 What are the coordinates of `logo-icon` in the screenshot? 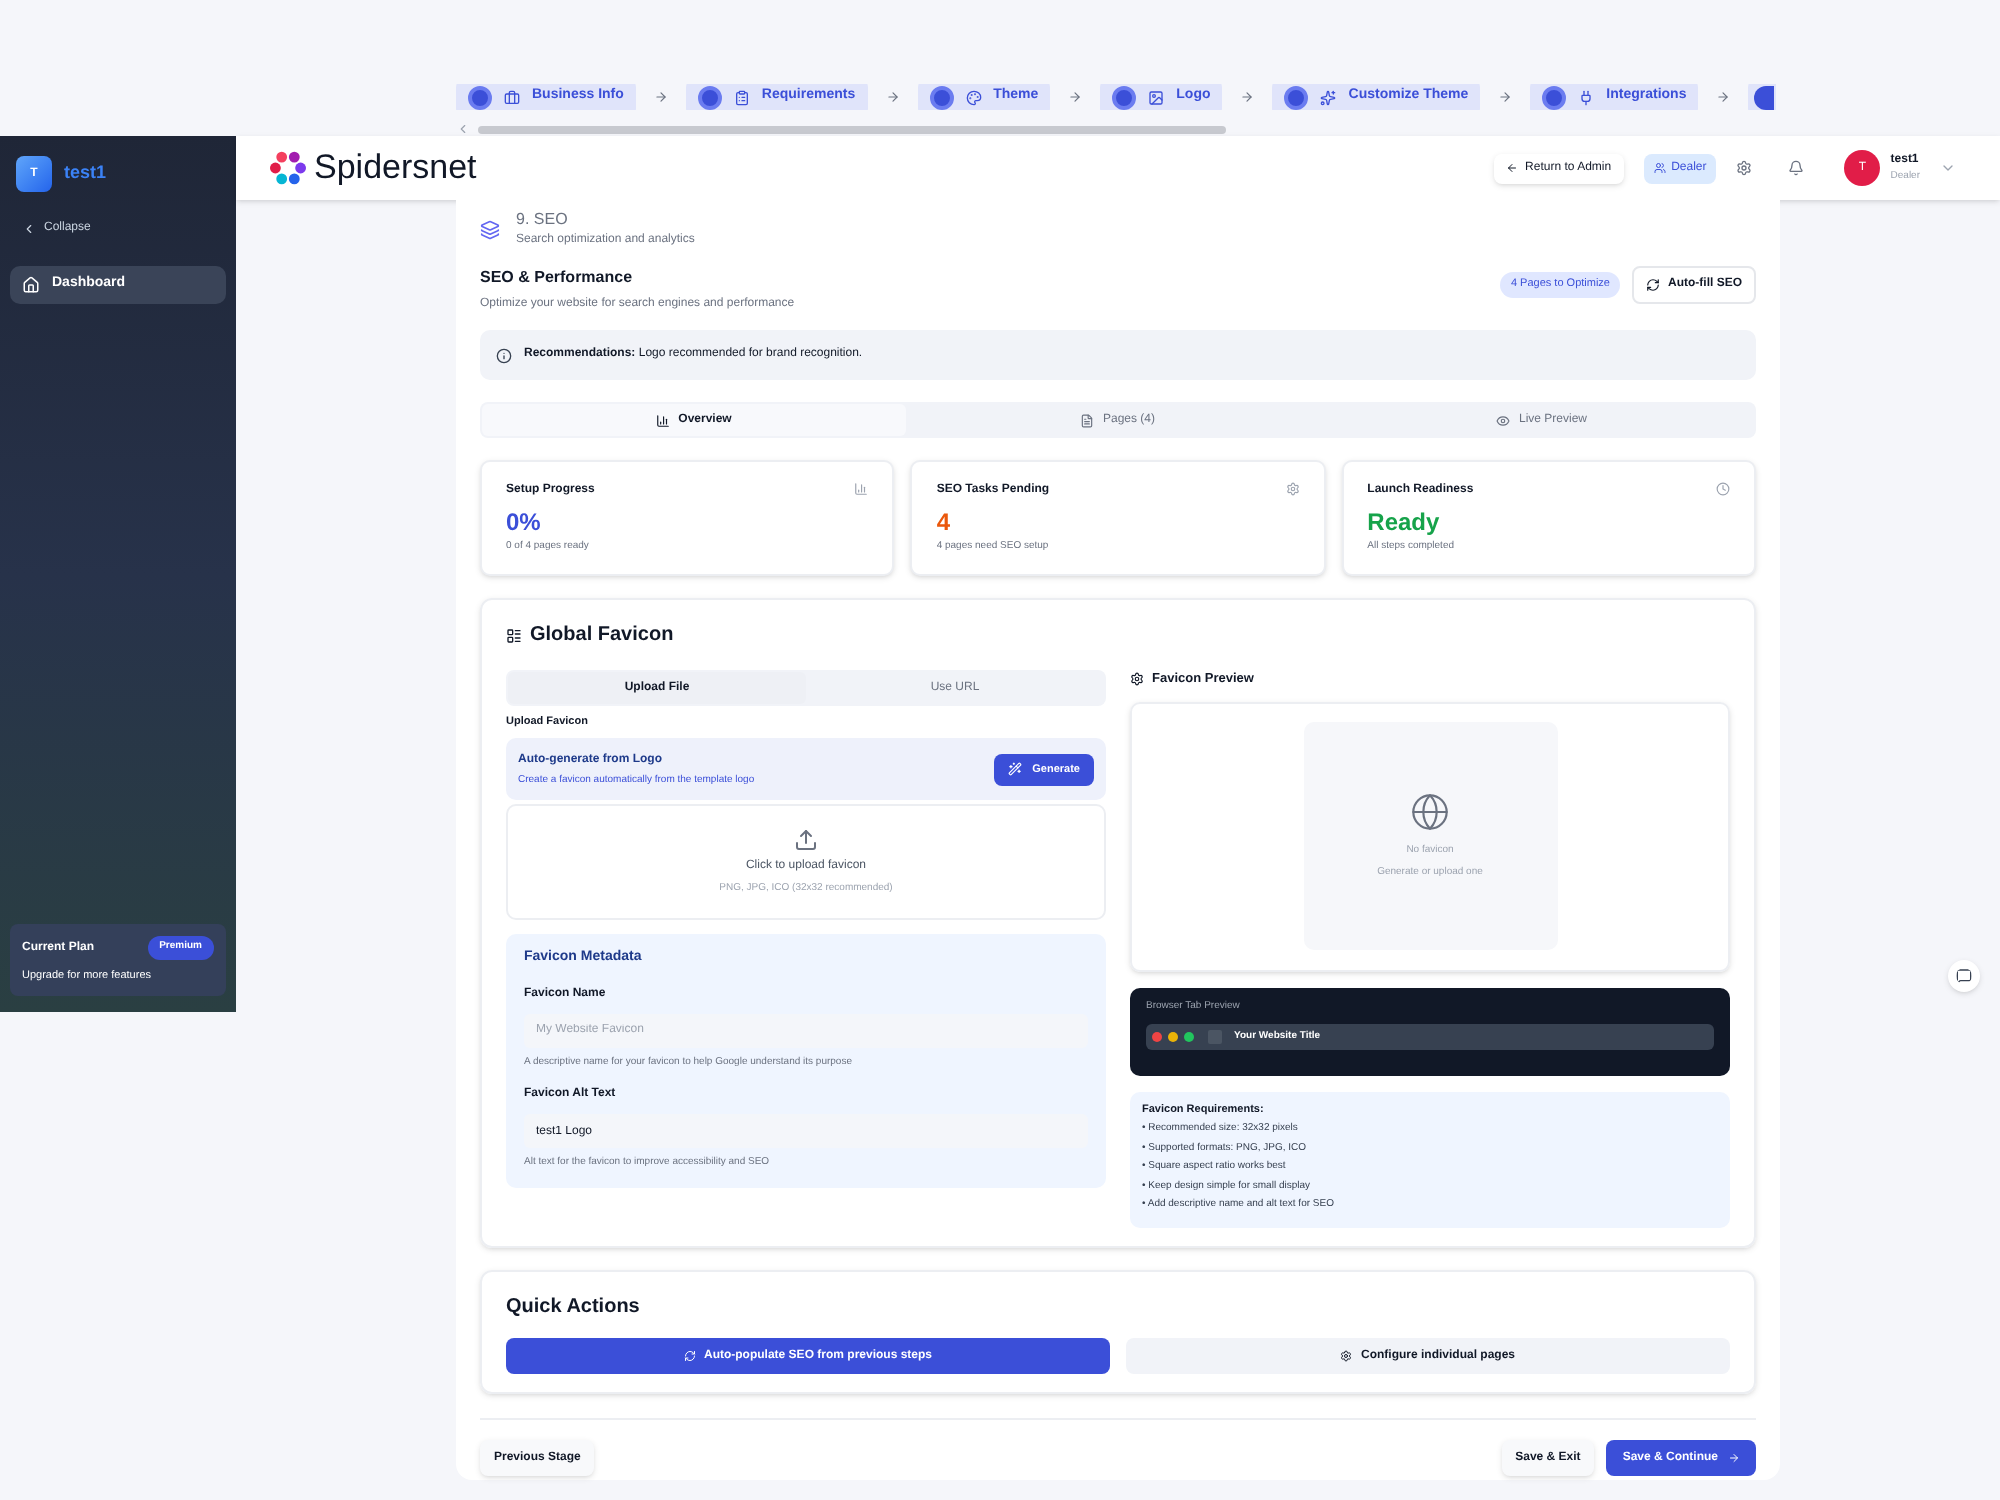 It's located at (288, 168).